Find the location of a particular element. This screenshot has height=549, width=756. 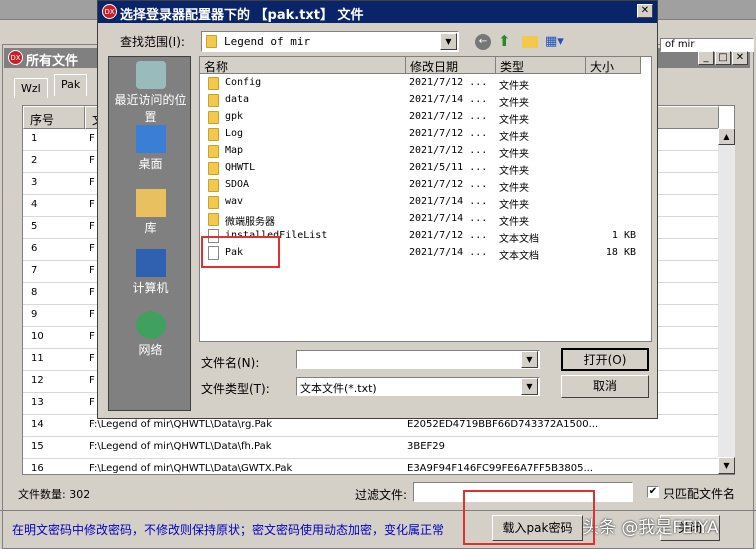

file-item: SDOA 2021/7/12 ... 文件夹 is located at coordinates (425, 185).